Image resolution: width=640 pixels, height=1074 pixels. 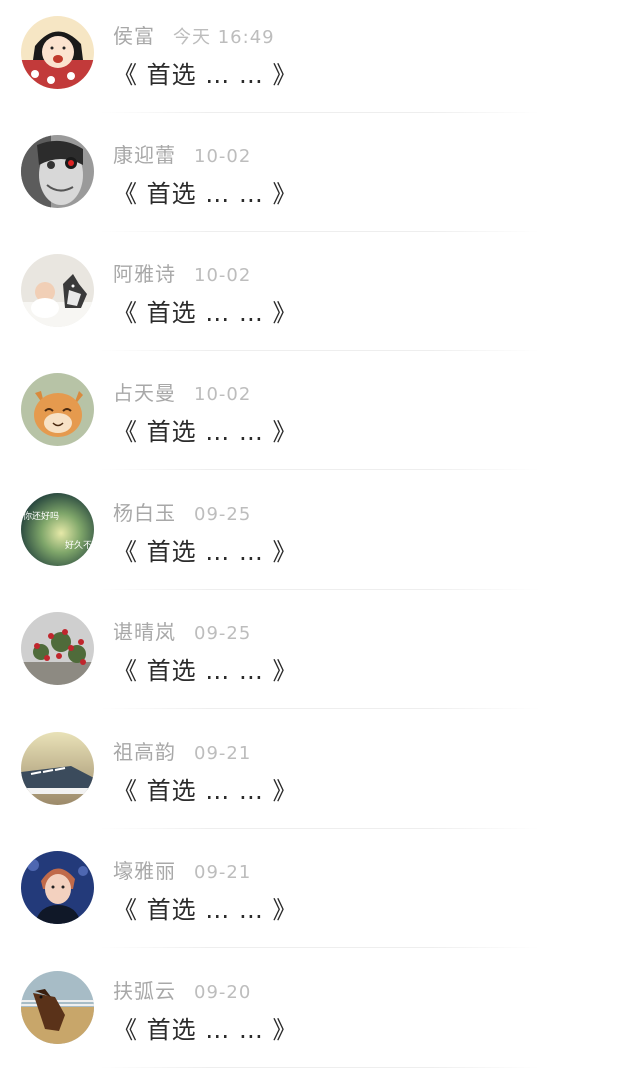 What do you see at coordinates (144, 632) in the screenshot?
I see `contact-name: 谌晴岚` at bounding box center [144, 632].